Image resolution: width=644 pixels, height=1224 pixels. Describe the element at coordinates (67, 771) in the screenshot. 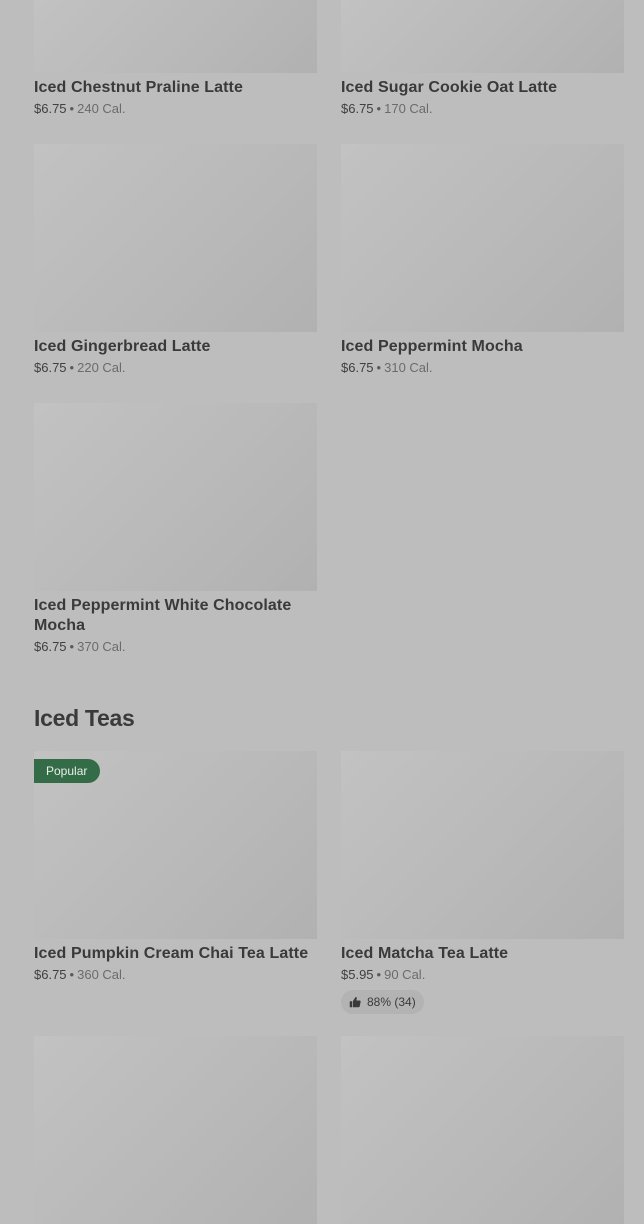

I see `popular-badge: Popular` at that location.